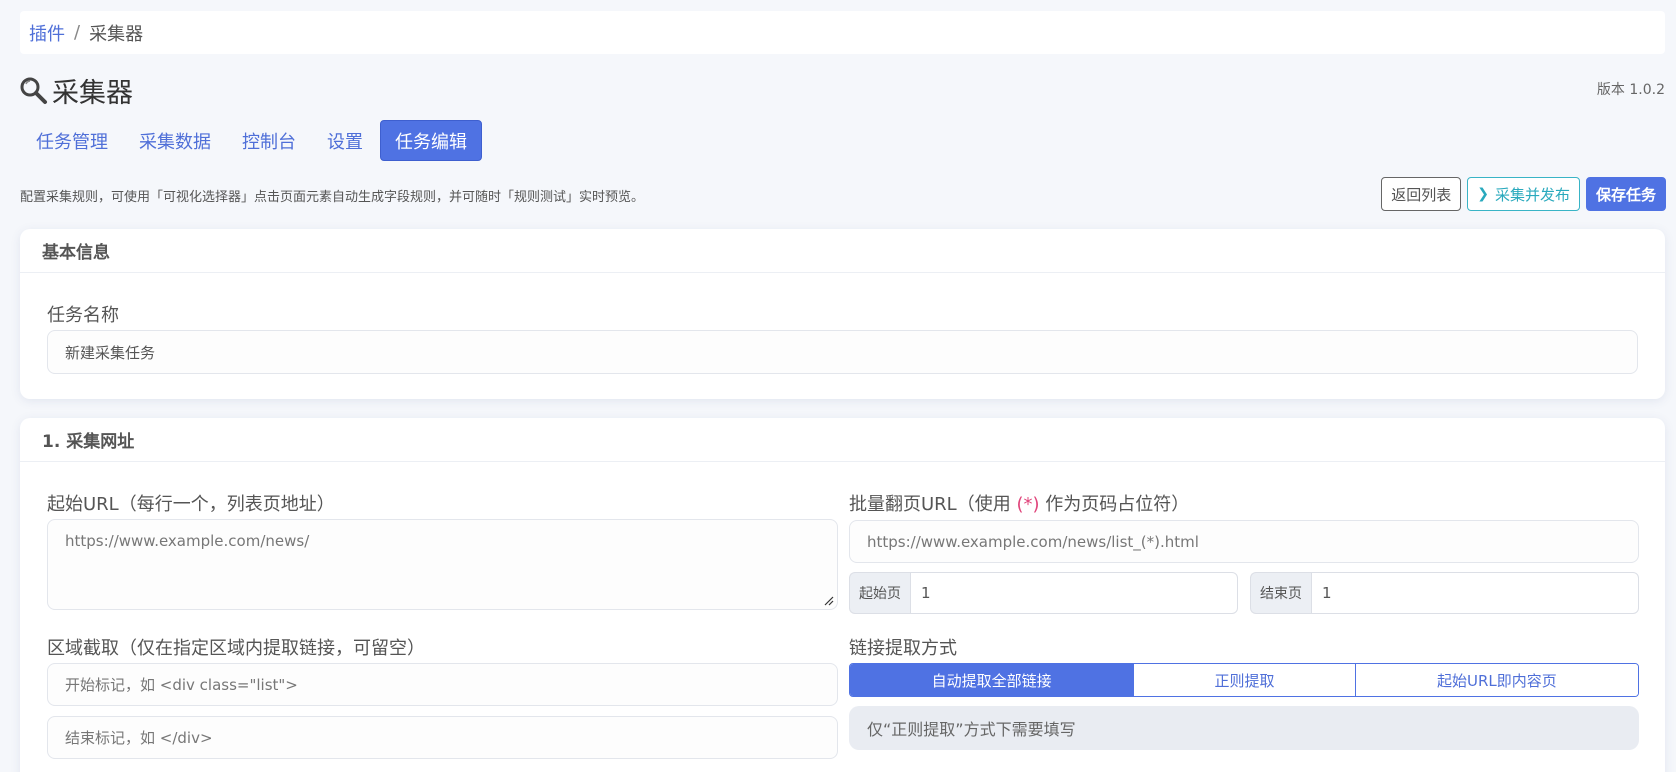 Image resolution: width=1676 pixels, height=772 pixels. I want to click on breadcrumb-link-plugins: 插件, so click(47, 33).